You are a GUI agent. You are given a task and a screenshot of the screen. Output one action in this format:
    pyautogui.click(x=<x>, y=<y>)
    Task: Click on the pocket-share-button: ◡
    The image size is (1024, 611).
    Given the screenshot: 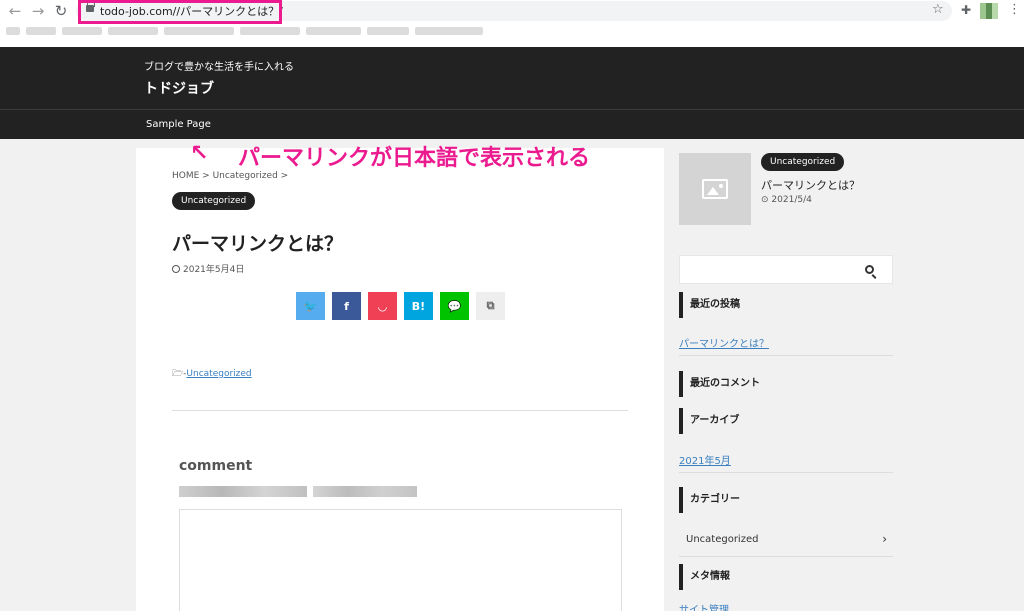 What is the action you would take?
    pyautogui.click(x=382, y=306)
    